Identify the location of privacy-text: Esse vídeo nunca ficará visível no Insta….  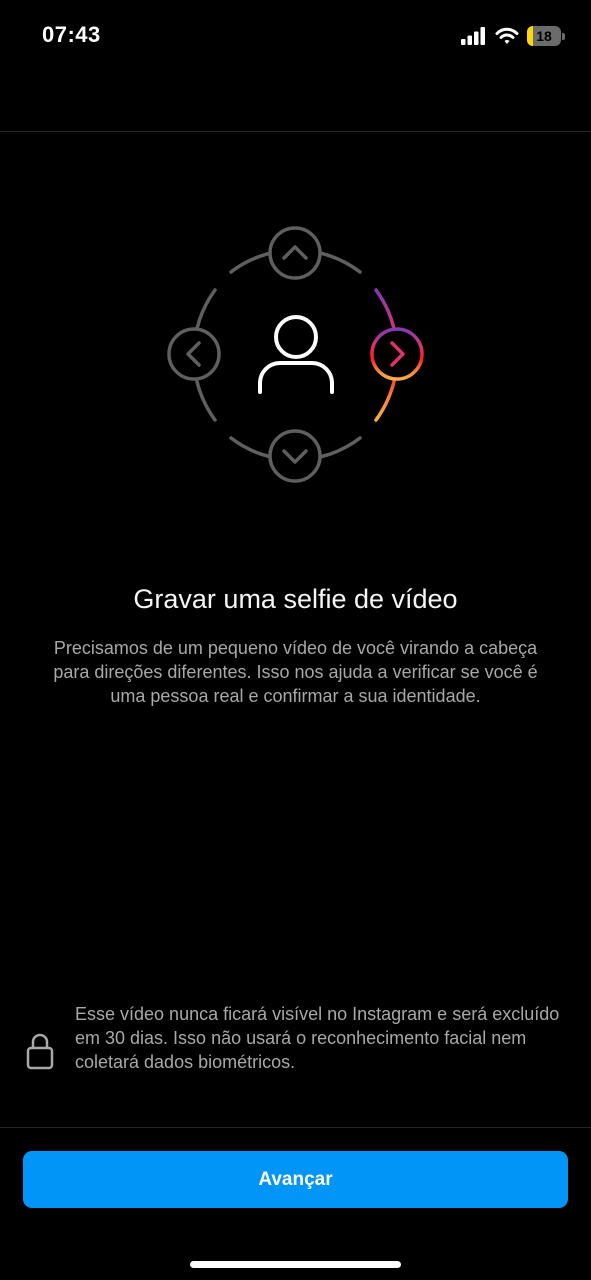
(317, 1038).